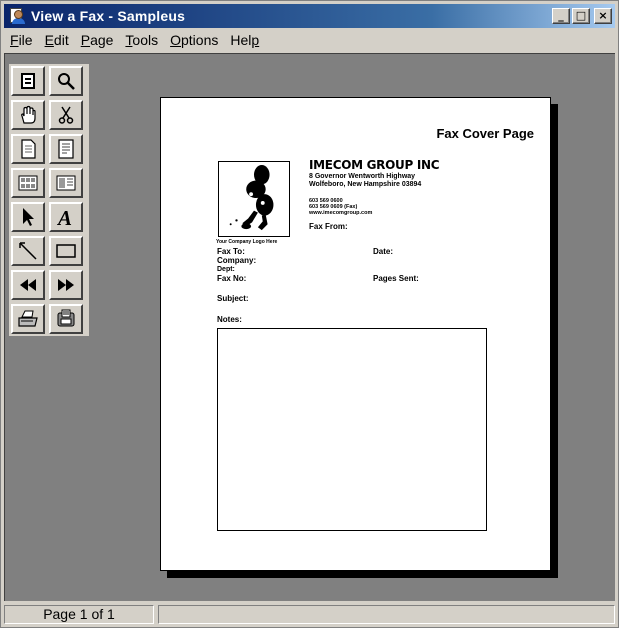  What do you see at coordinates (244, 40) in the screenshot?
I see `menu-help: Help` at bounding box center [244, 40].